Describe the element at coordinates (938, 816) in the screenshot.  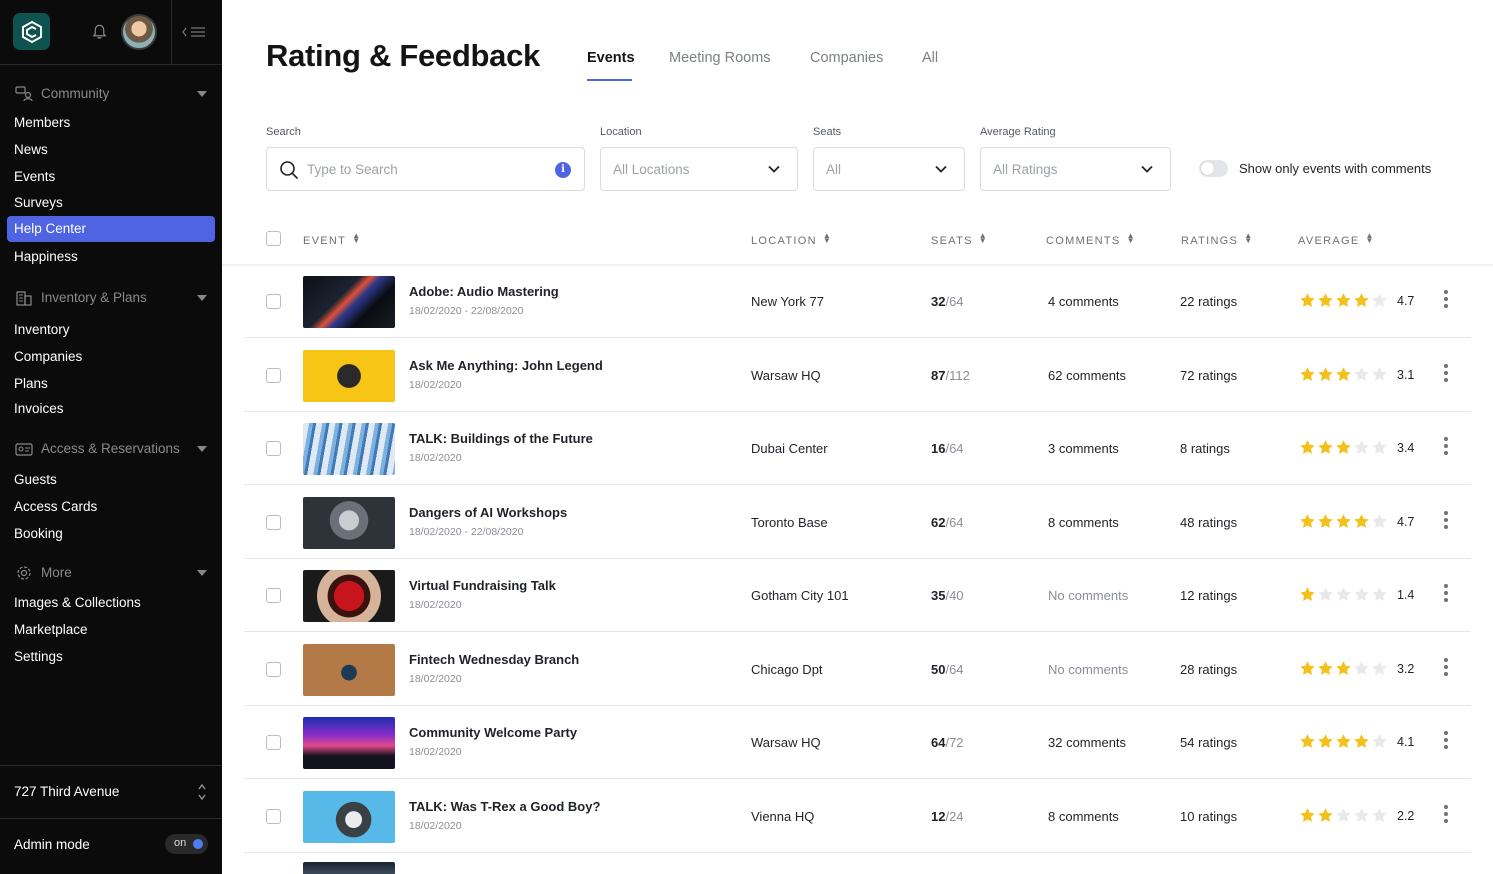
I see `seats-taken: 12` at that location.